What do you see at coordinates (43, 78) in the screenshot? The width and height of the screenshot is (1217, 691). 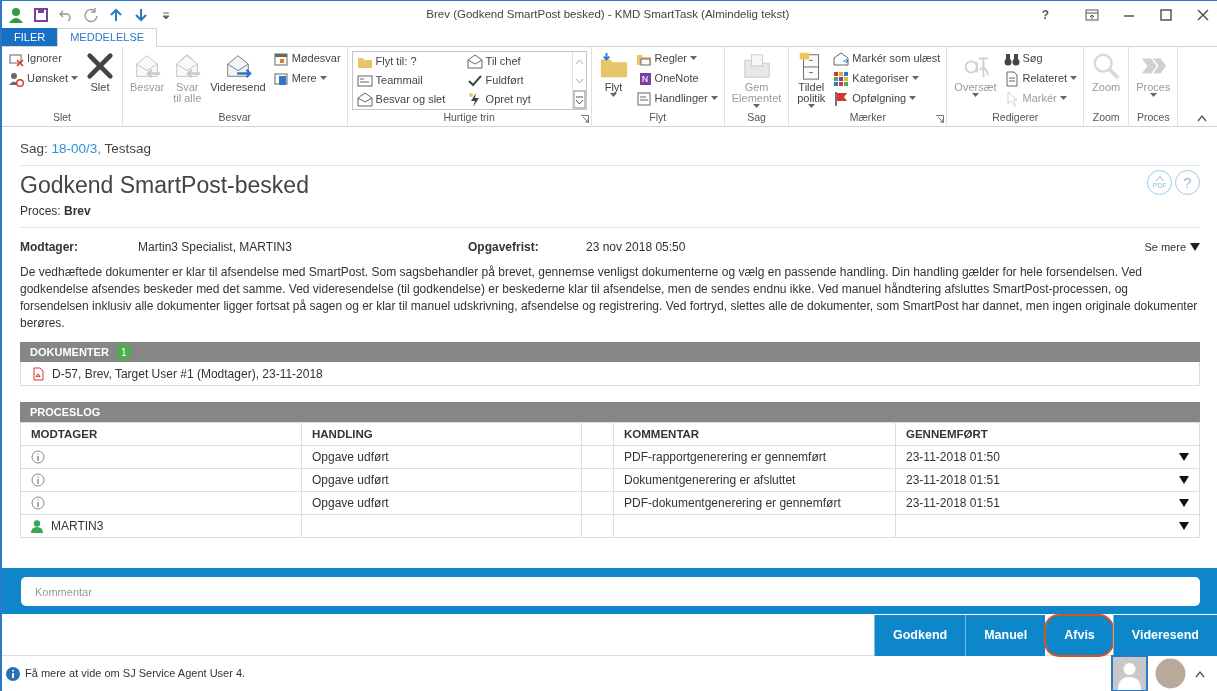 I see `ribbon-button: Uønsket` at bounding box center [43, 78].